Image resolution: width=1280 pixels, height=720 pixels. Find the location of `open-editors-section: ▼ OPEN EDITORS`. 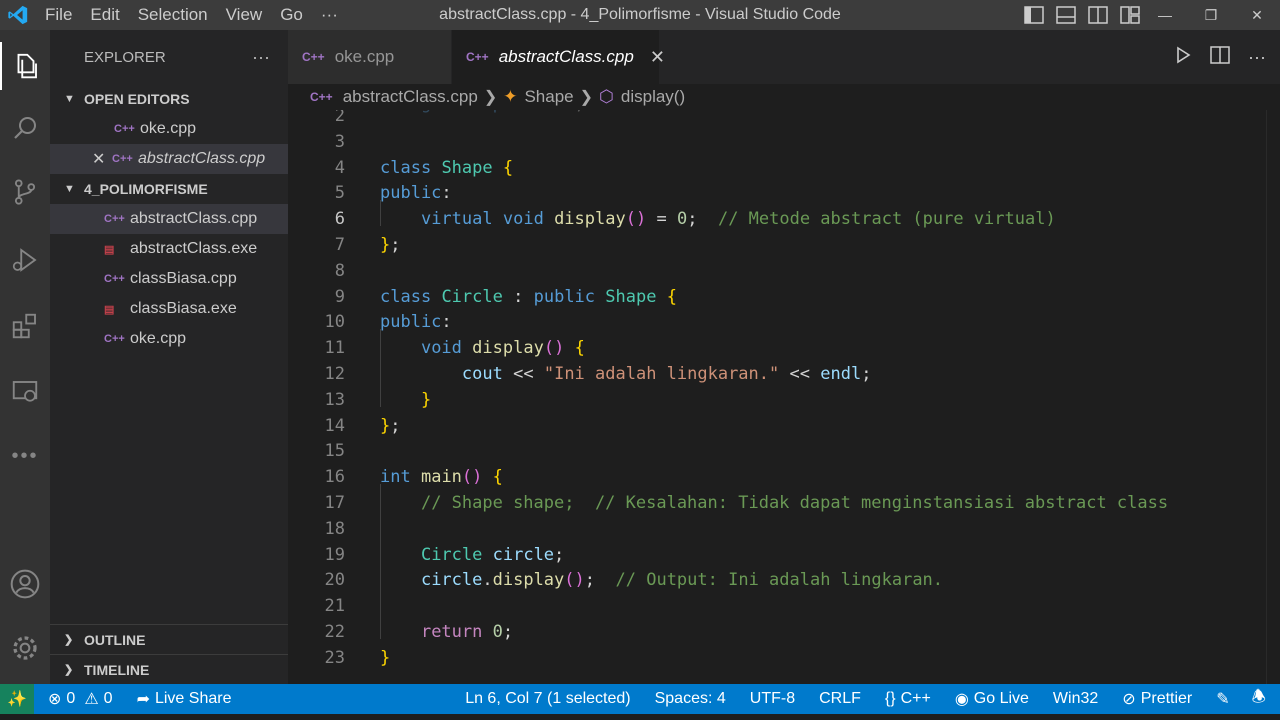

open-editors-section: ▼ OPEN EDITORS is located at coordinates (169, 99).